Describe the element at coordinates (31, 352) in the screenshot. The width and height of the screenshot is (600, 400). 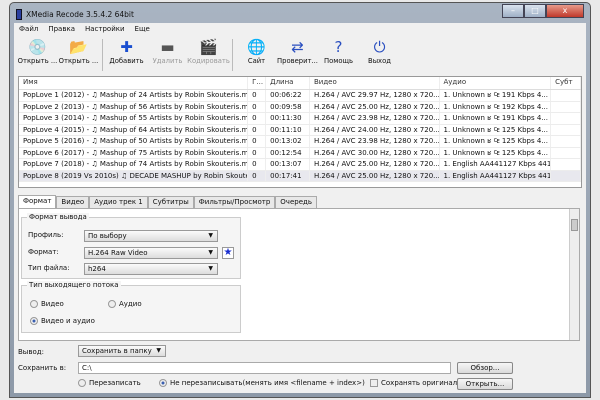
I see `output-label: Вывод:` at that location.